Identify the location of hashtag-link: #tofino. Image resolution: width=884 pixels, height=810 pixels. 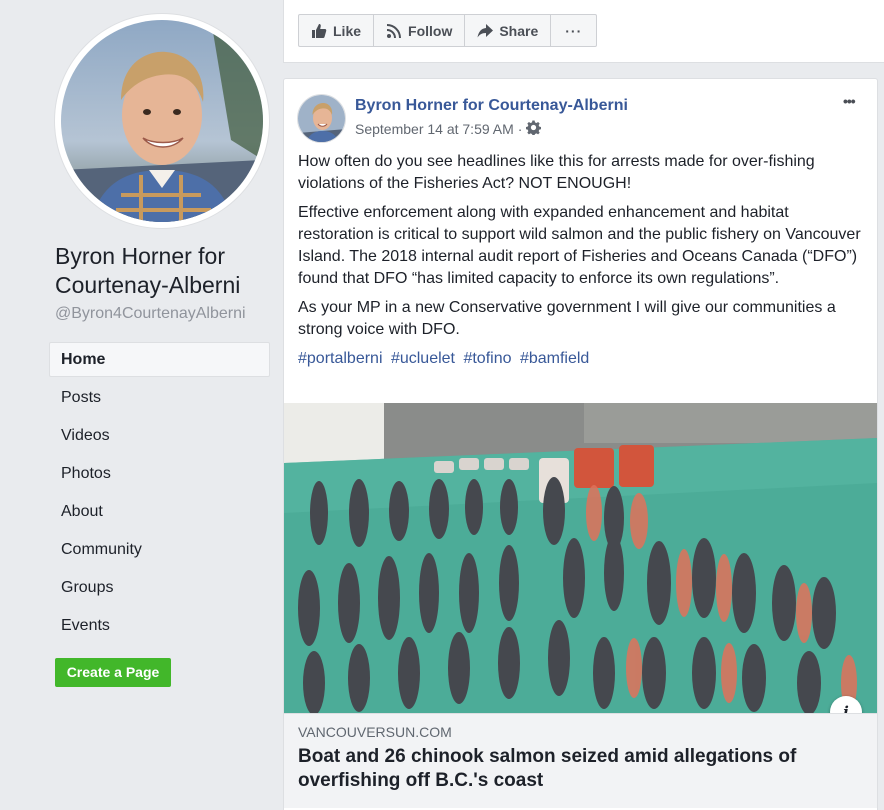
(487, 358).